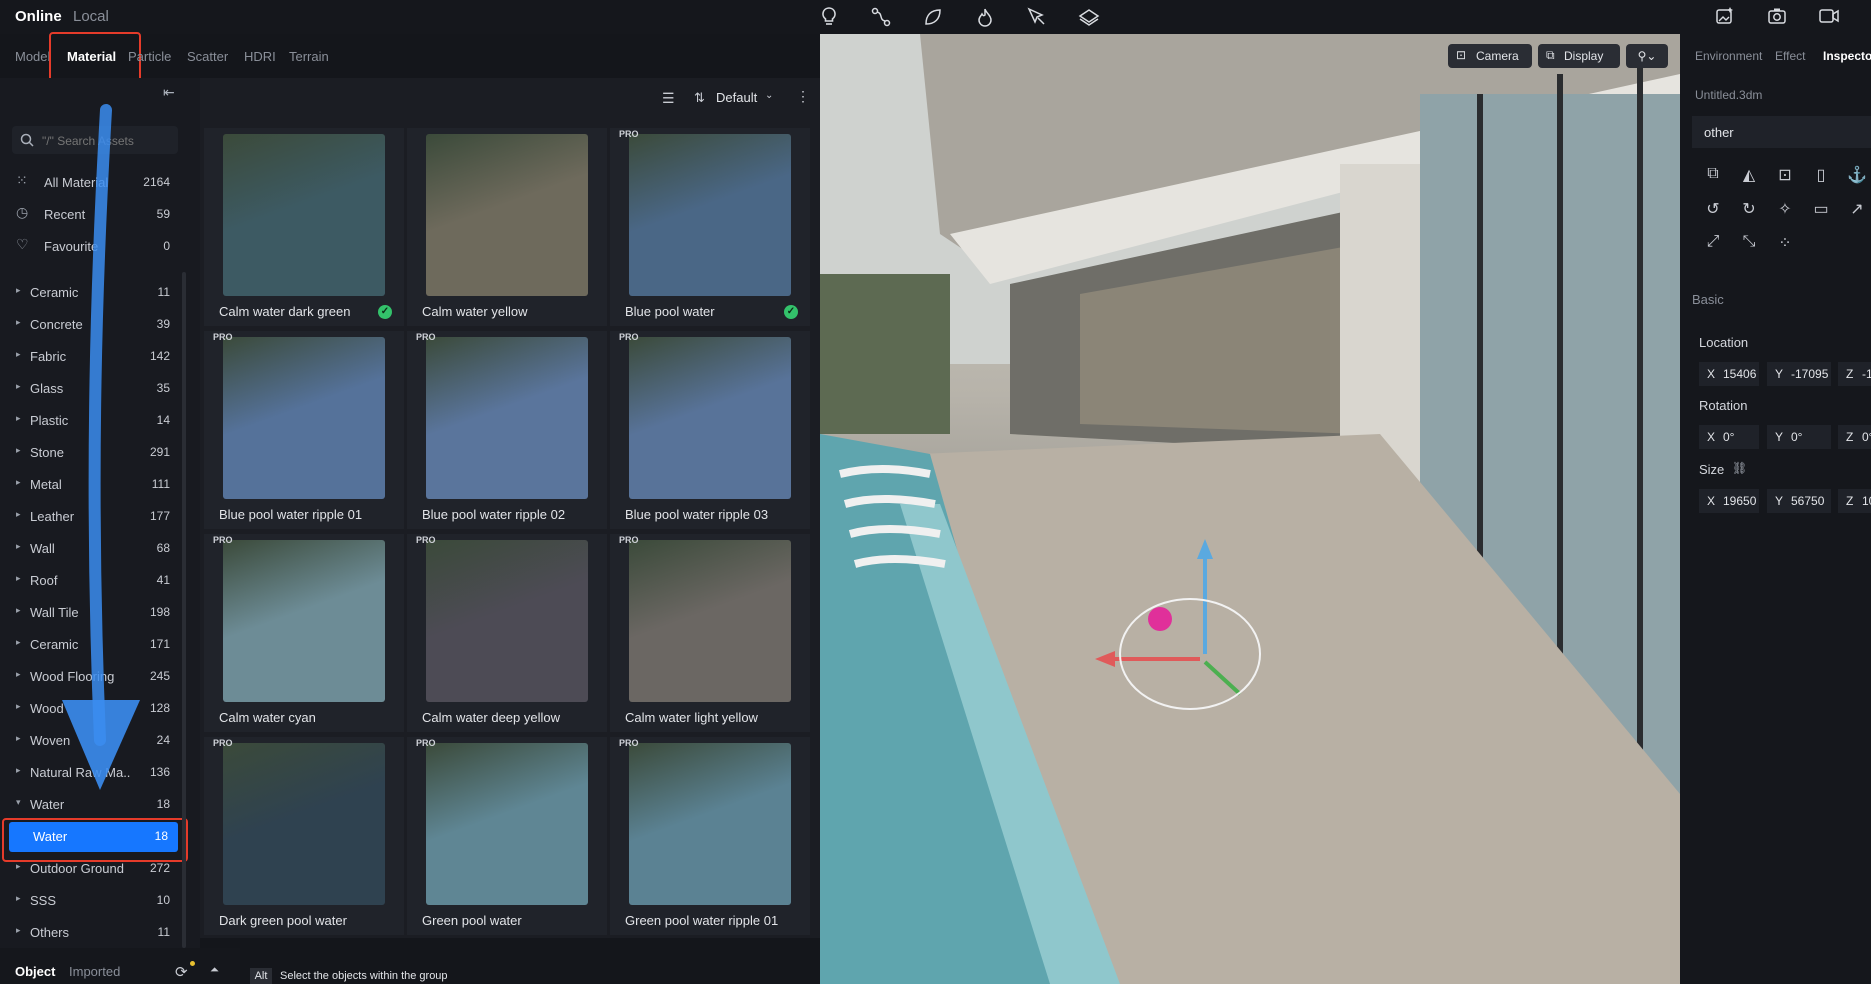 Image resolution: width=1871 pixels, height=984 pixels. Describe the element at coordinates (1749, 242) in the screenshot. I see `shrink-icon: ⤡` at that location.